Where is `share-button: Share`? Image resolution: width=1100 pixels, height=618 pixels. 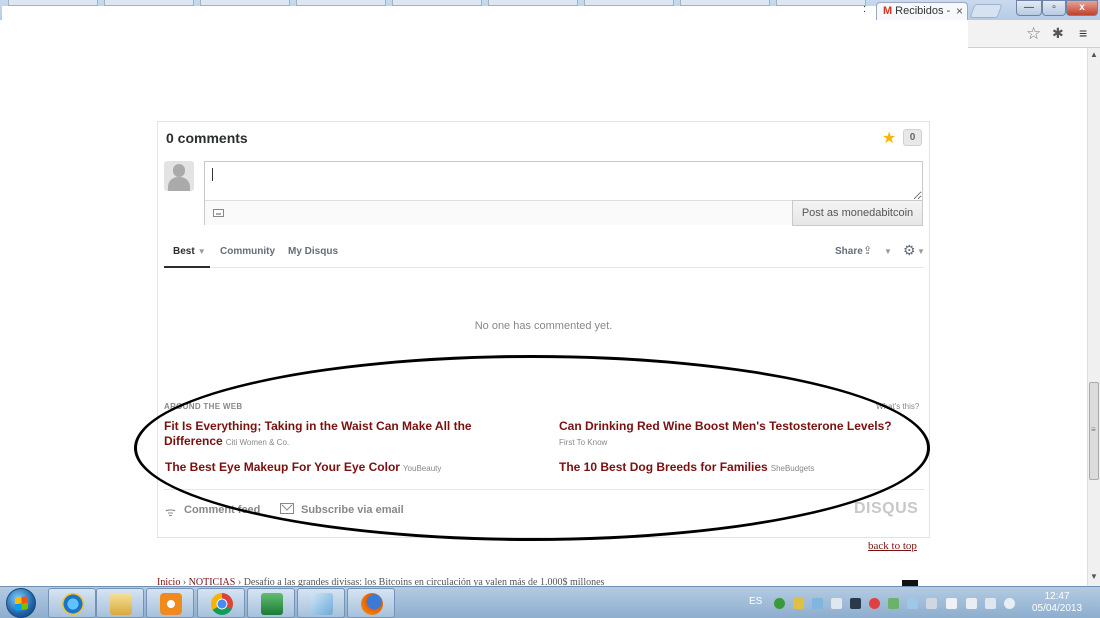 share-button: Share is located at coordinates (849, 251).